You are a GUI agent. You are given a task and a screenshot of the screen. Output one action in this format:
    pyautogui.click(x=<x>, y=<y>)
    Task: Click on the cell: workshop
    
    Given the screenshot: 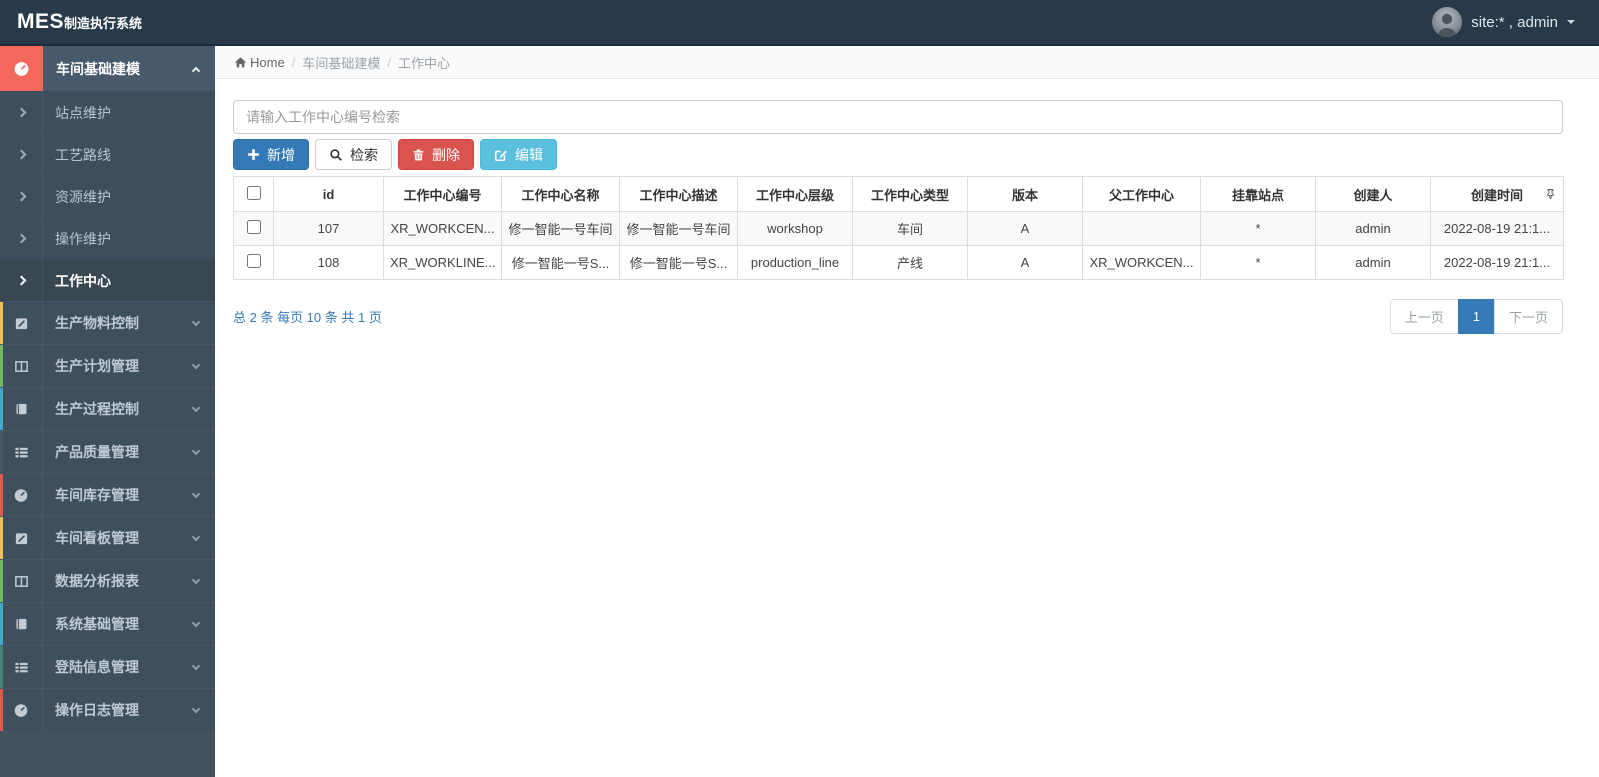 What is the action you would take?
    pyautogui.click(x=795, y=228)
    